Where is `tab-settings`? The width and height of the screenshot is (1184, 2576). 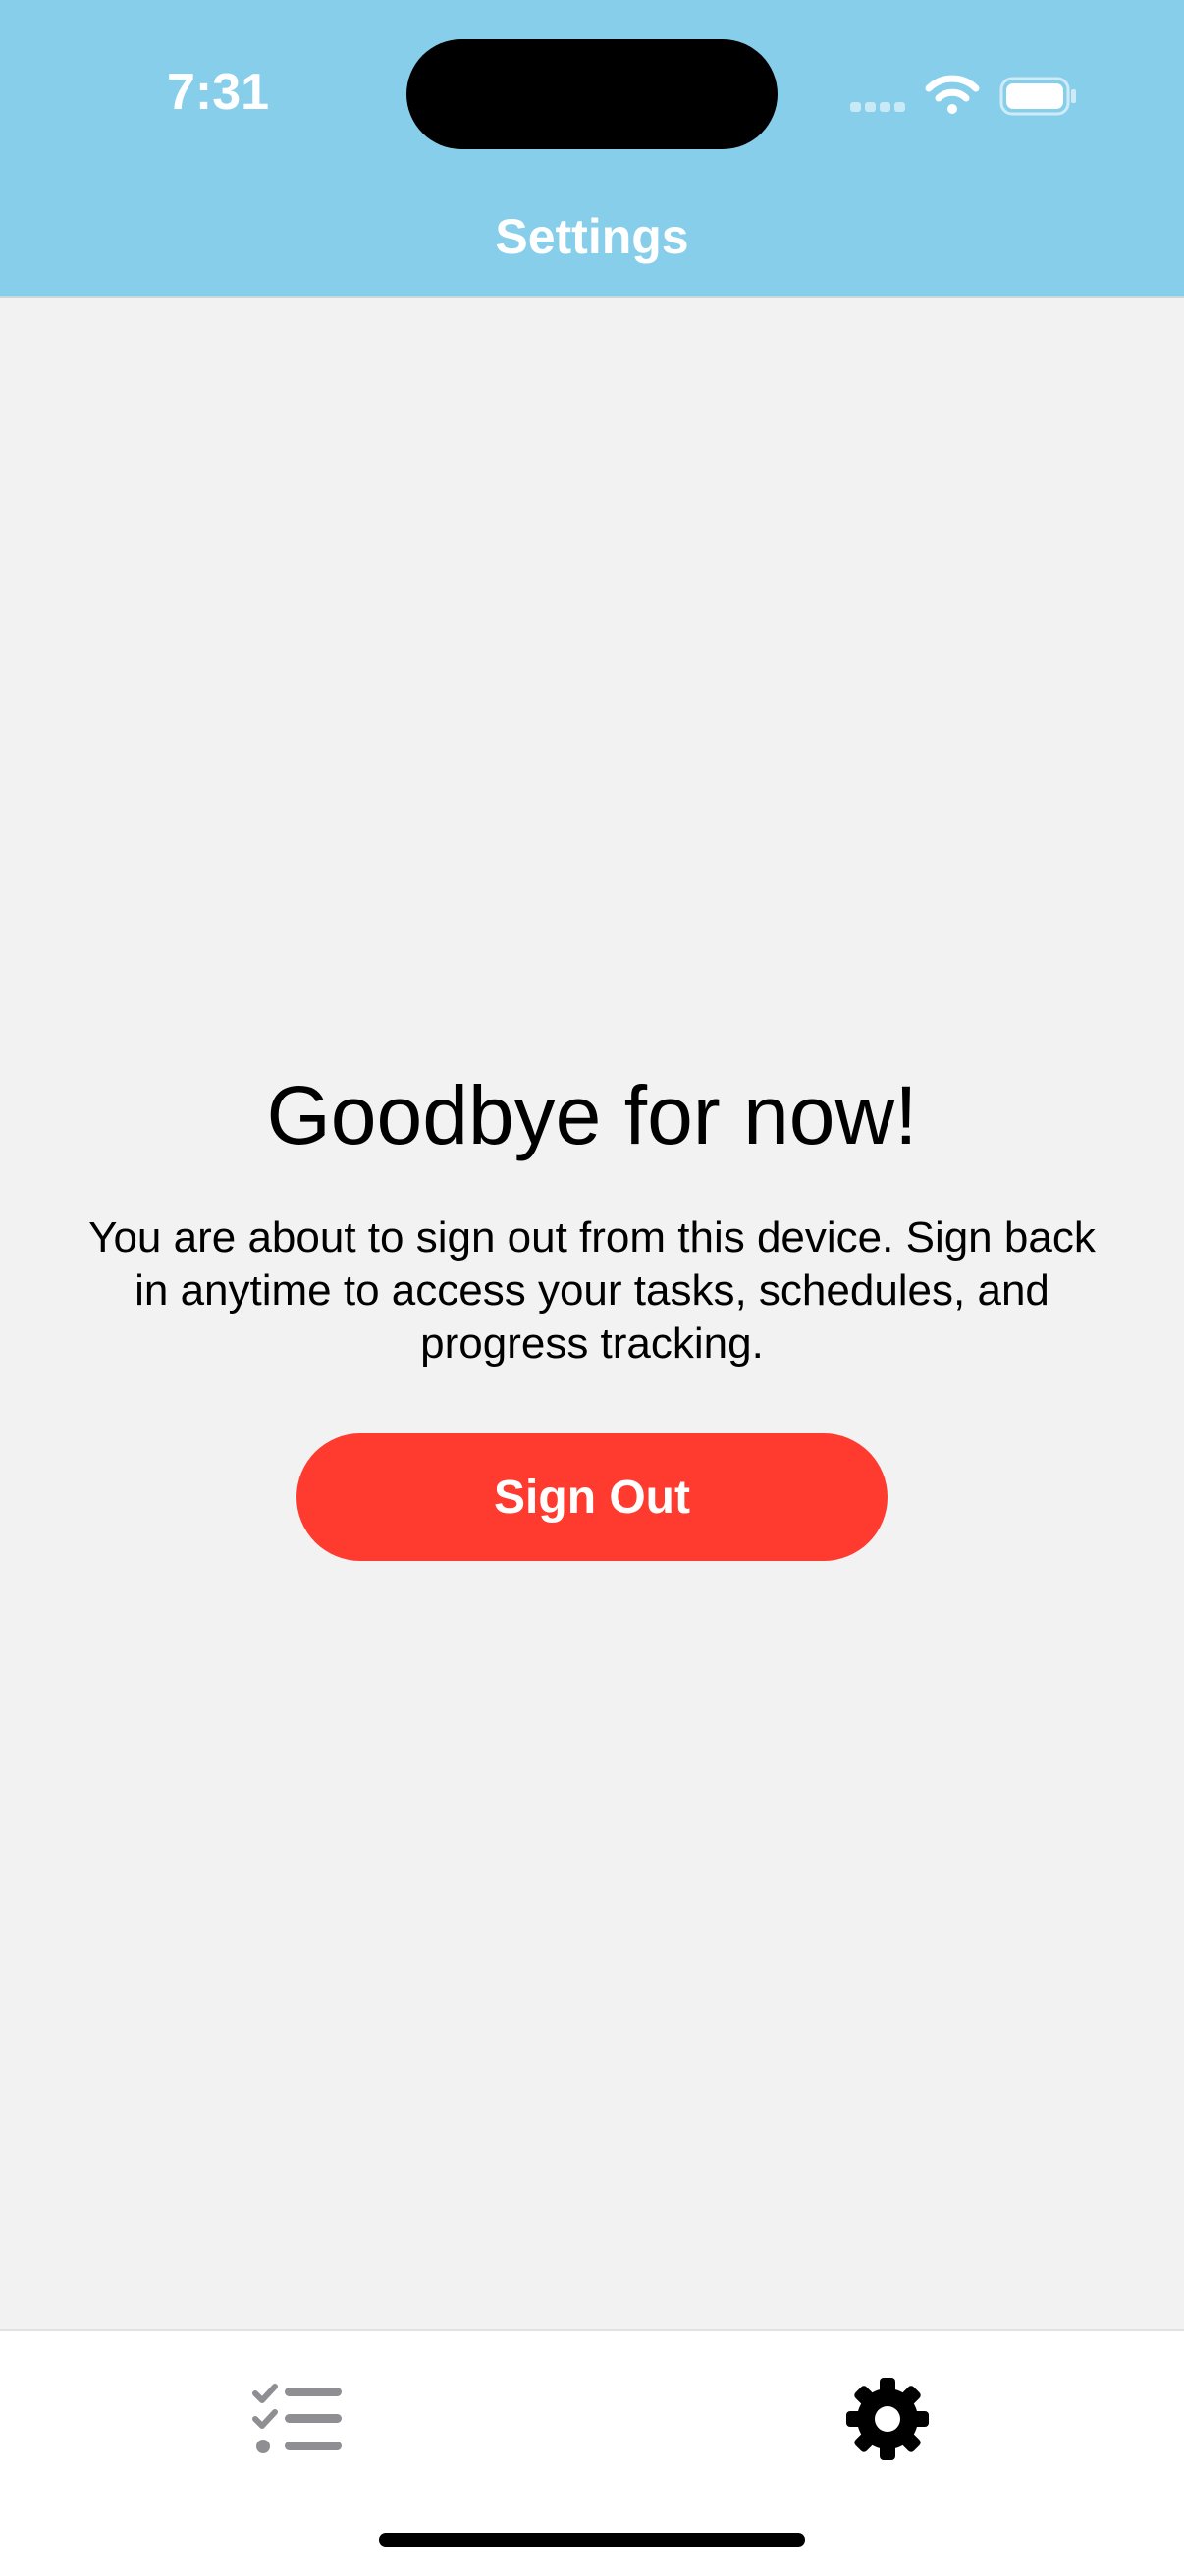
tab-settings is located at coordinates (887, 2419).